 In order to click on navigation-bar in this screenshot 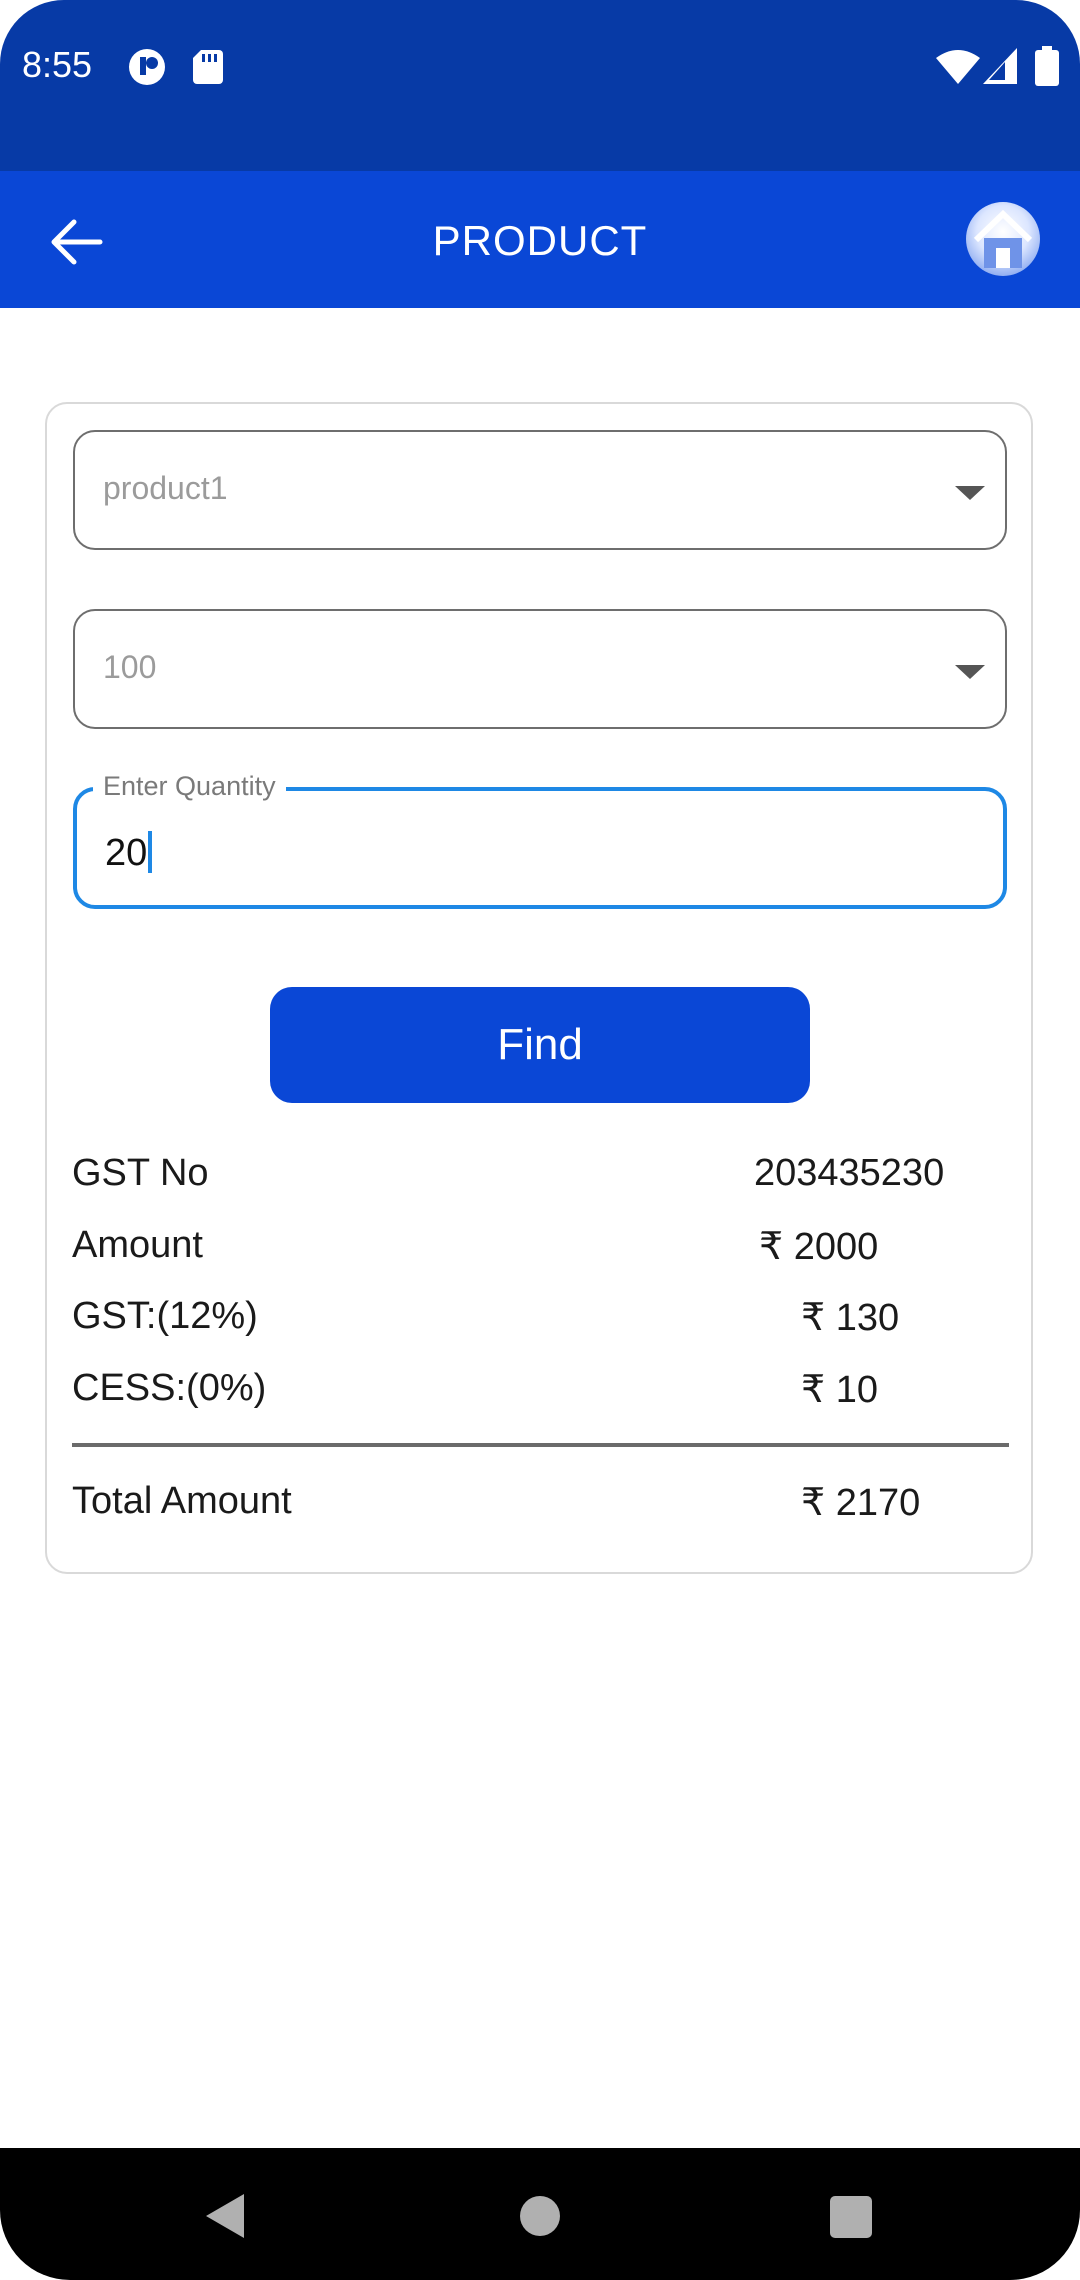, I will do `click(540, 2214)`.